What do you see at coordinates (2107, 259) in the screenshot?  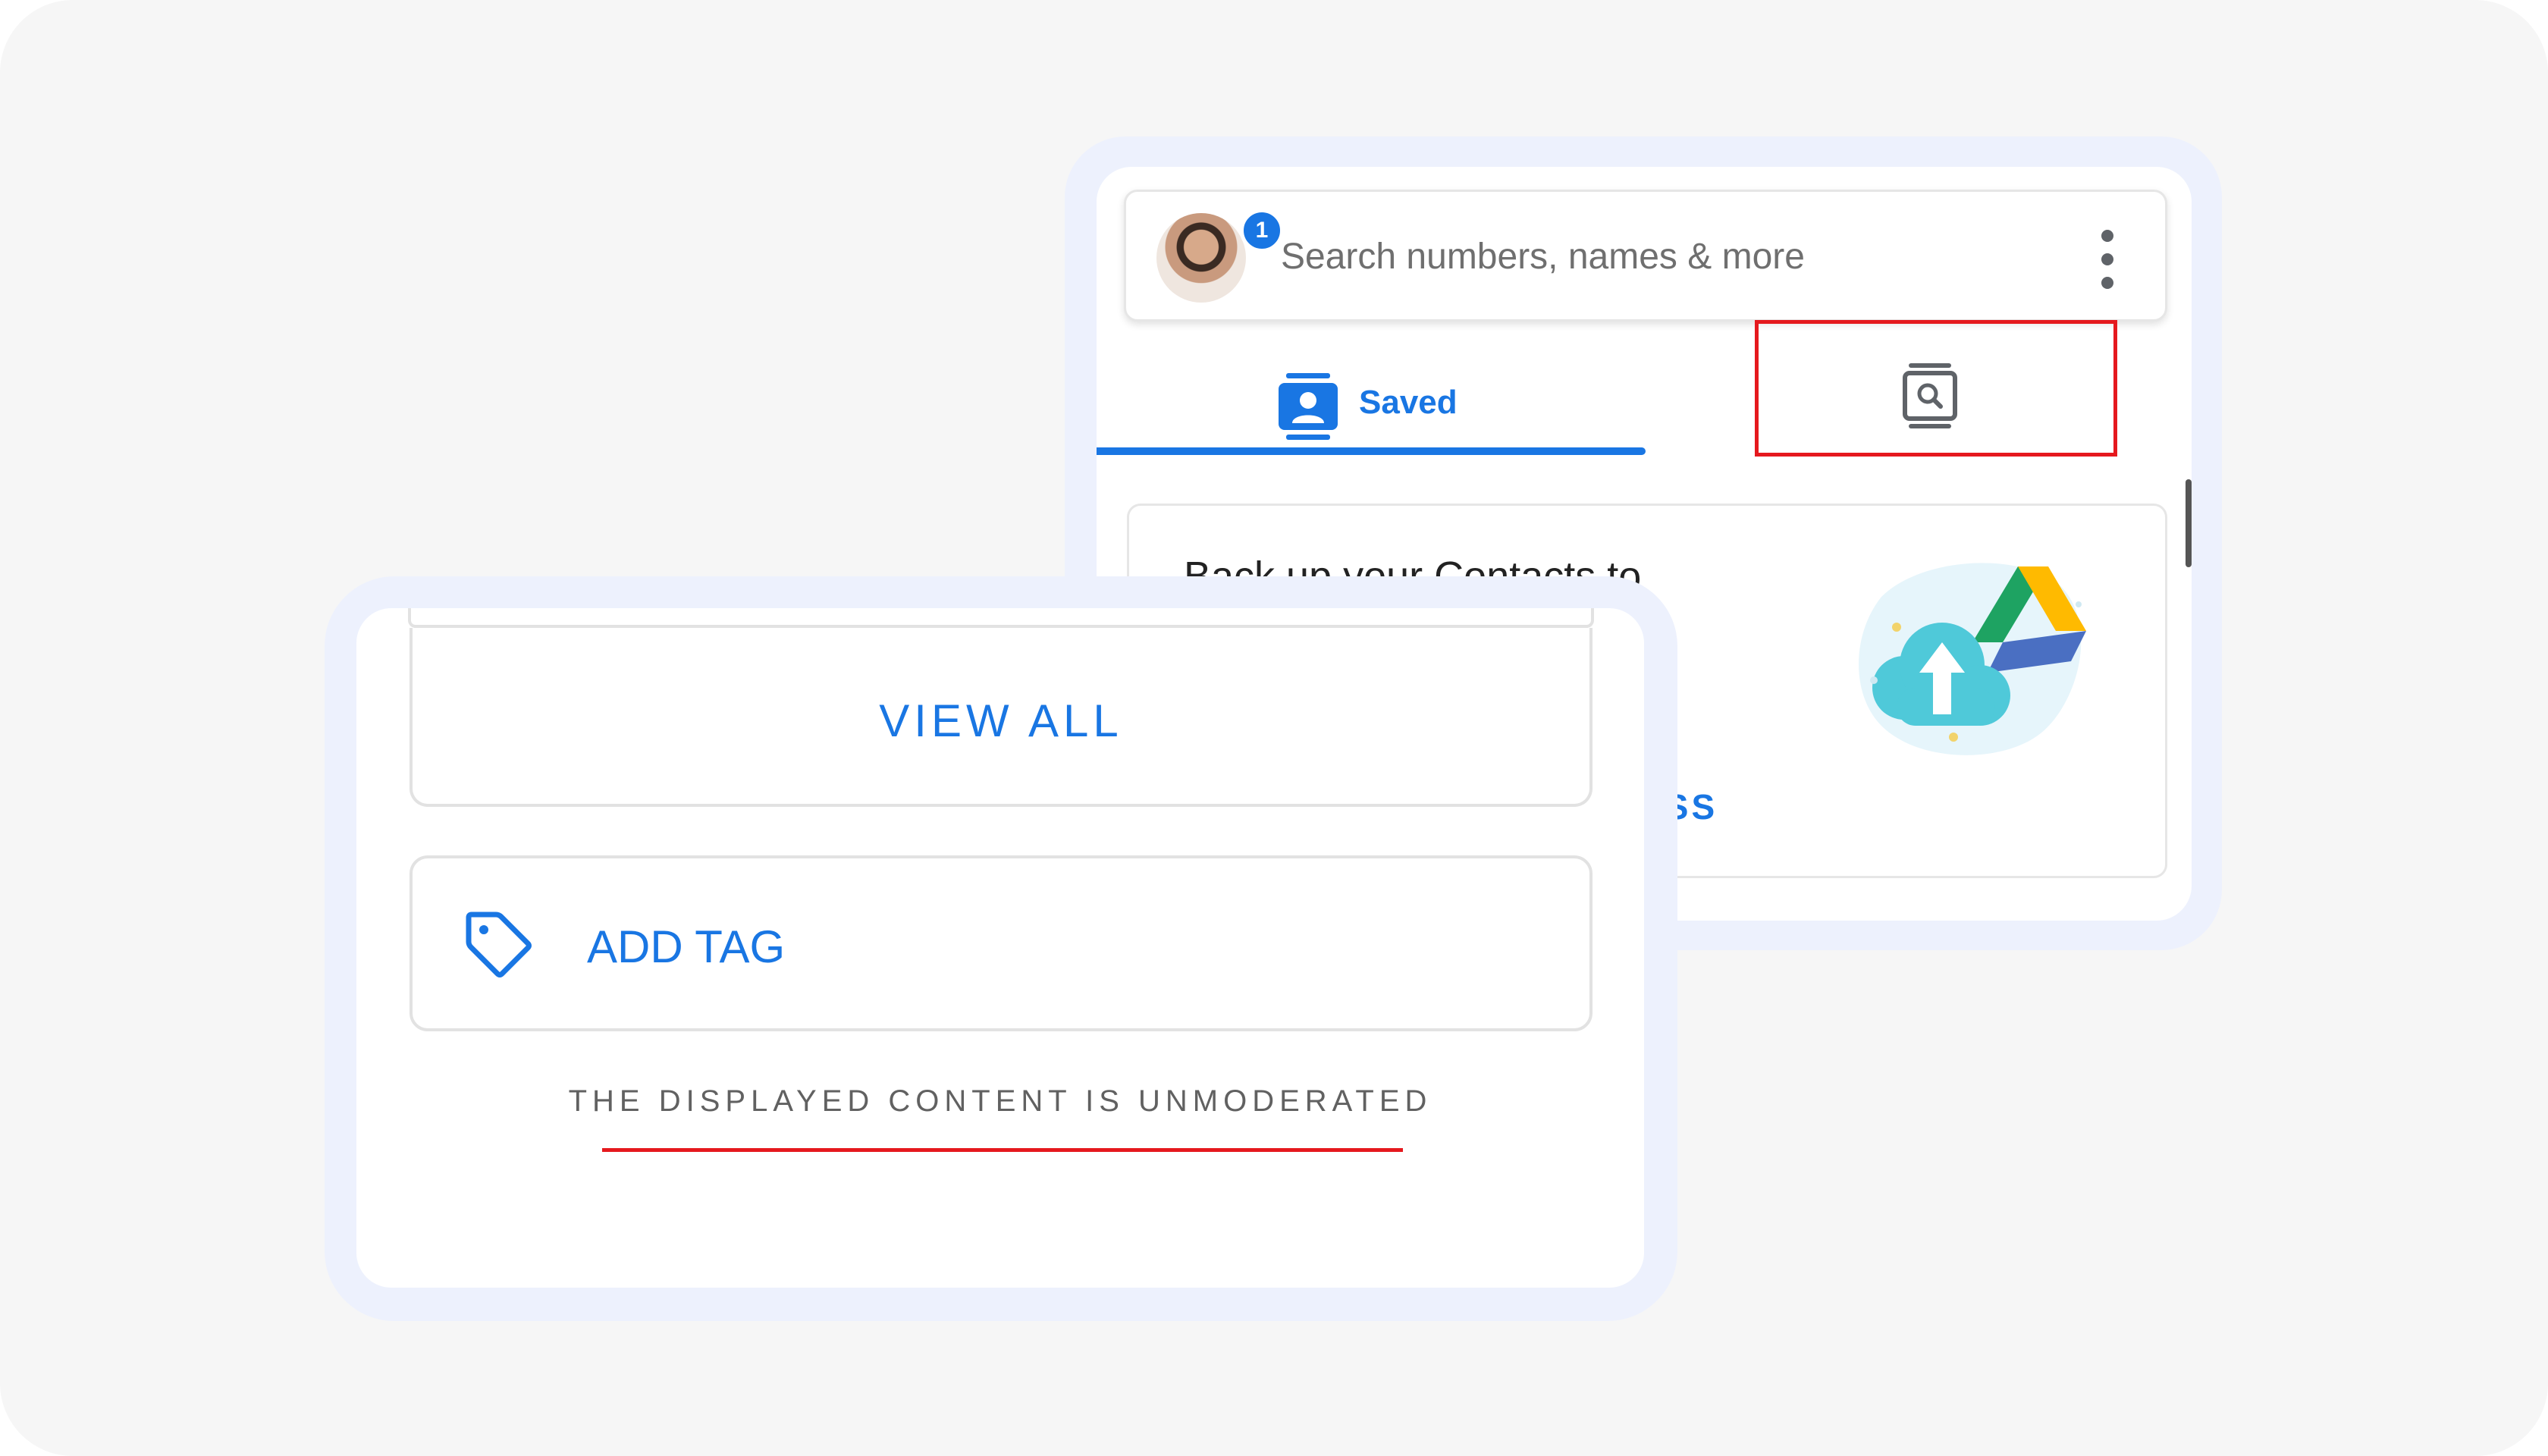 I see `more-vert-icon` at bounding box center [2107, 259].